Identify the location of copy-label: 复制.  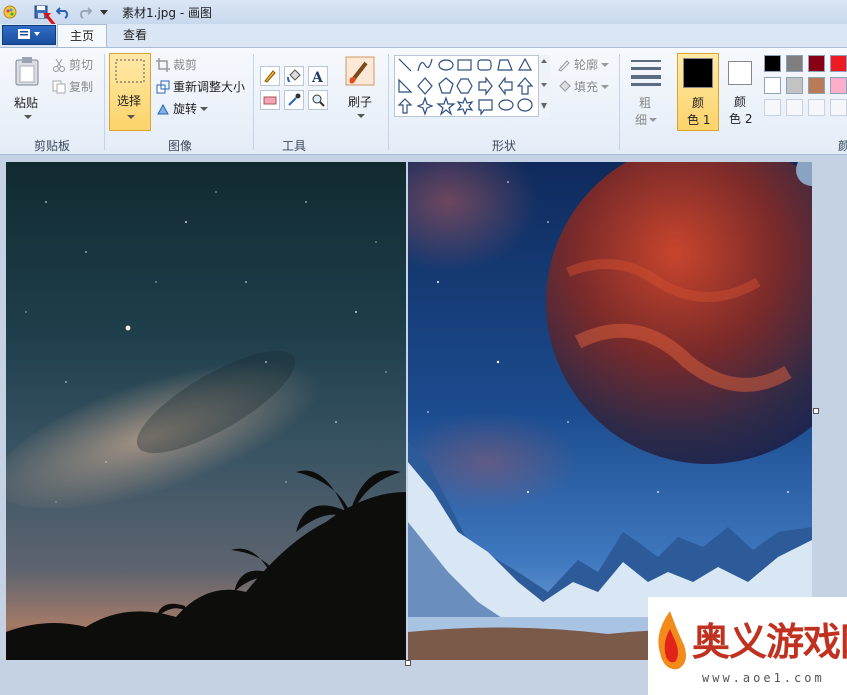
(81, 87).